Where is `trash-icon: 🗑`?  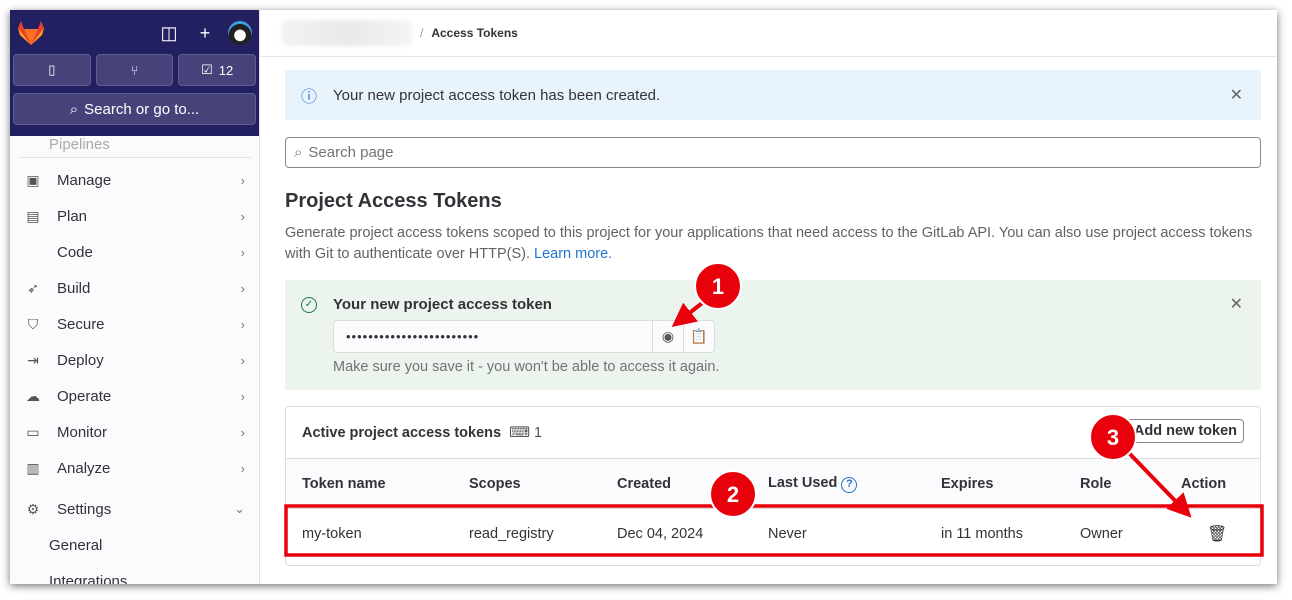 trash-icon: 🗑 is located at coordinates (1217, 534).